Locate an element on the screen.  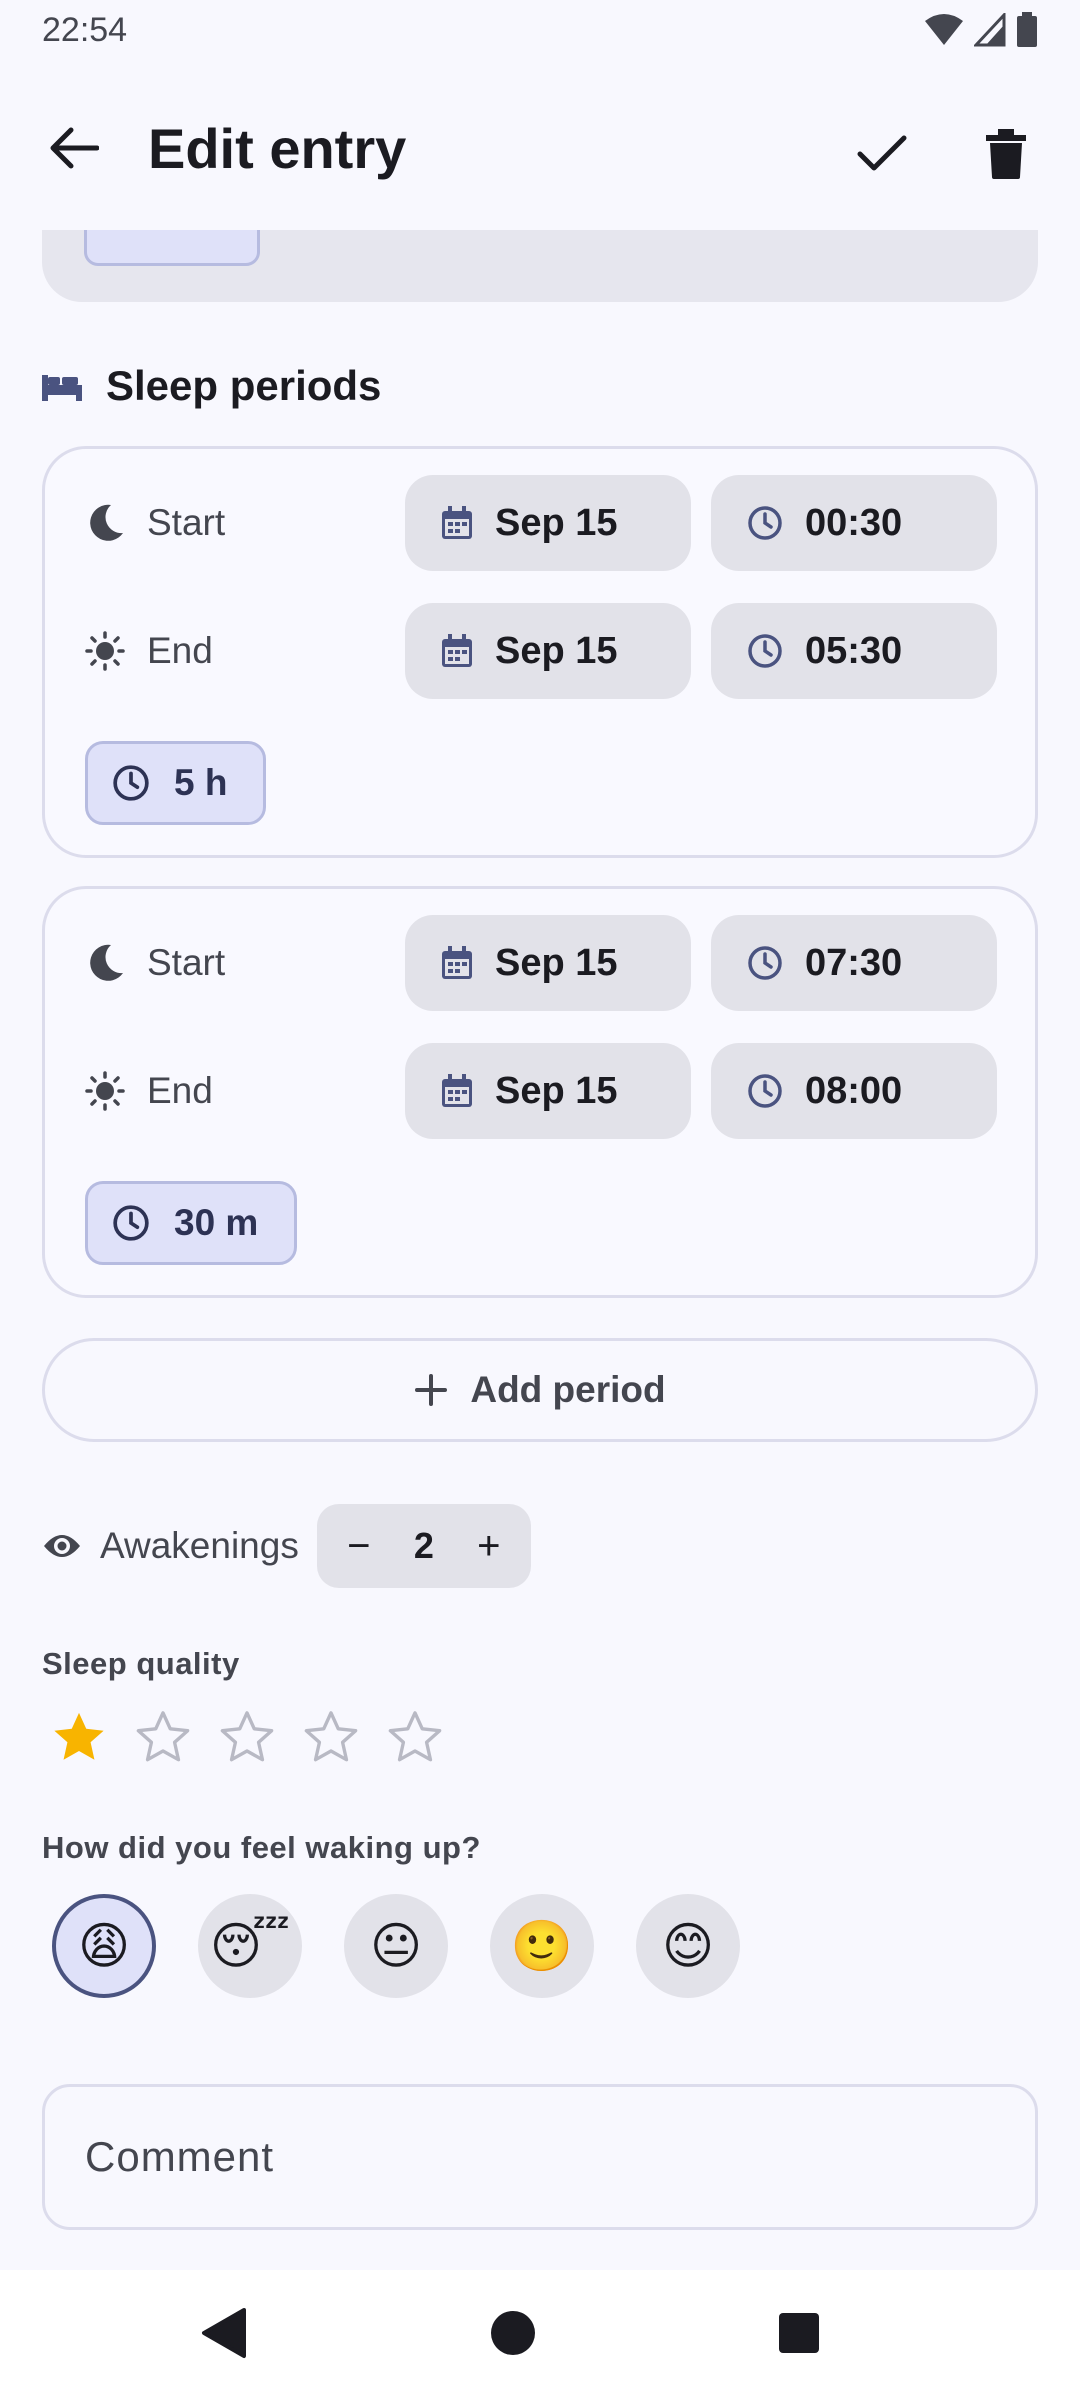
end-row: End Sep 15 05:30 is located at coordinates (540, 651).